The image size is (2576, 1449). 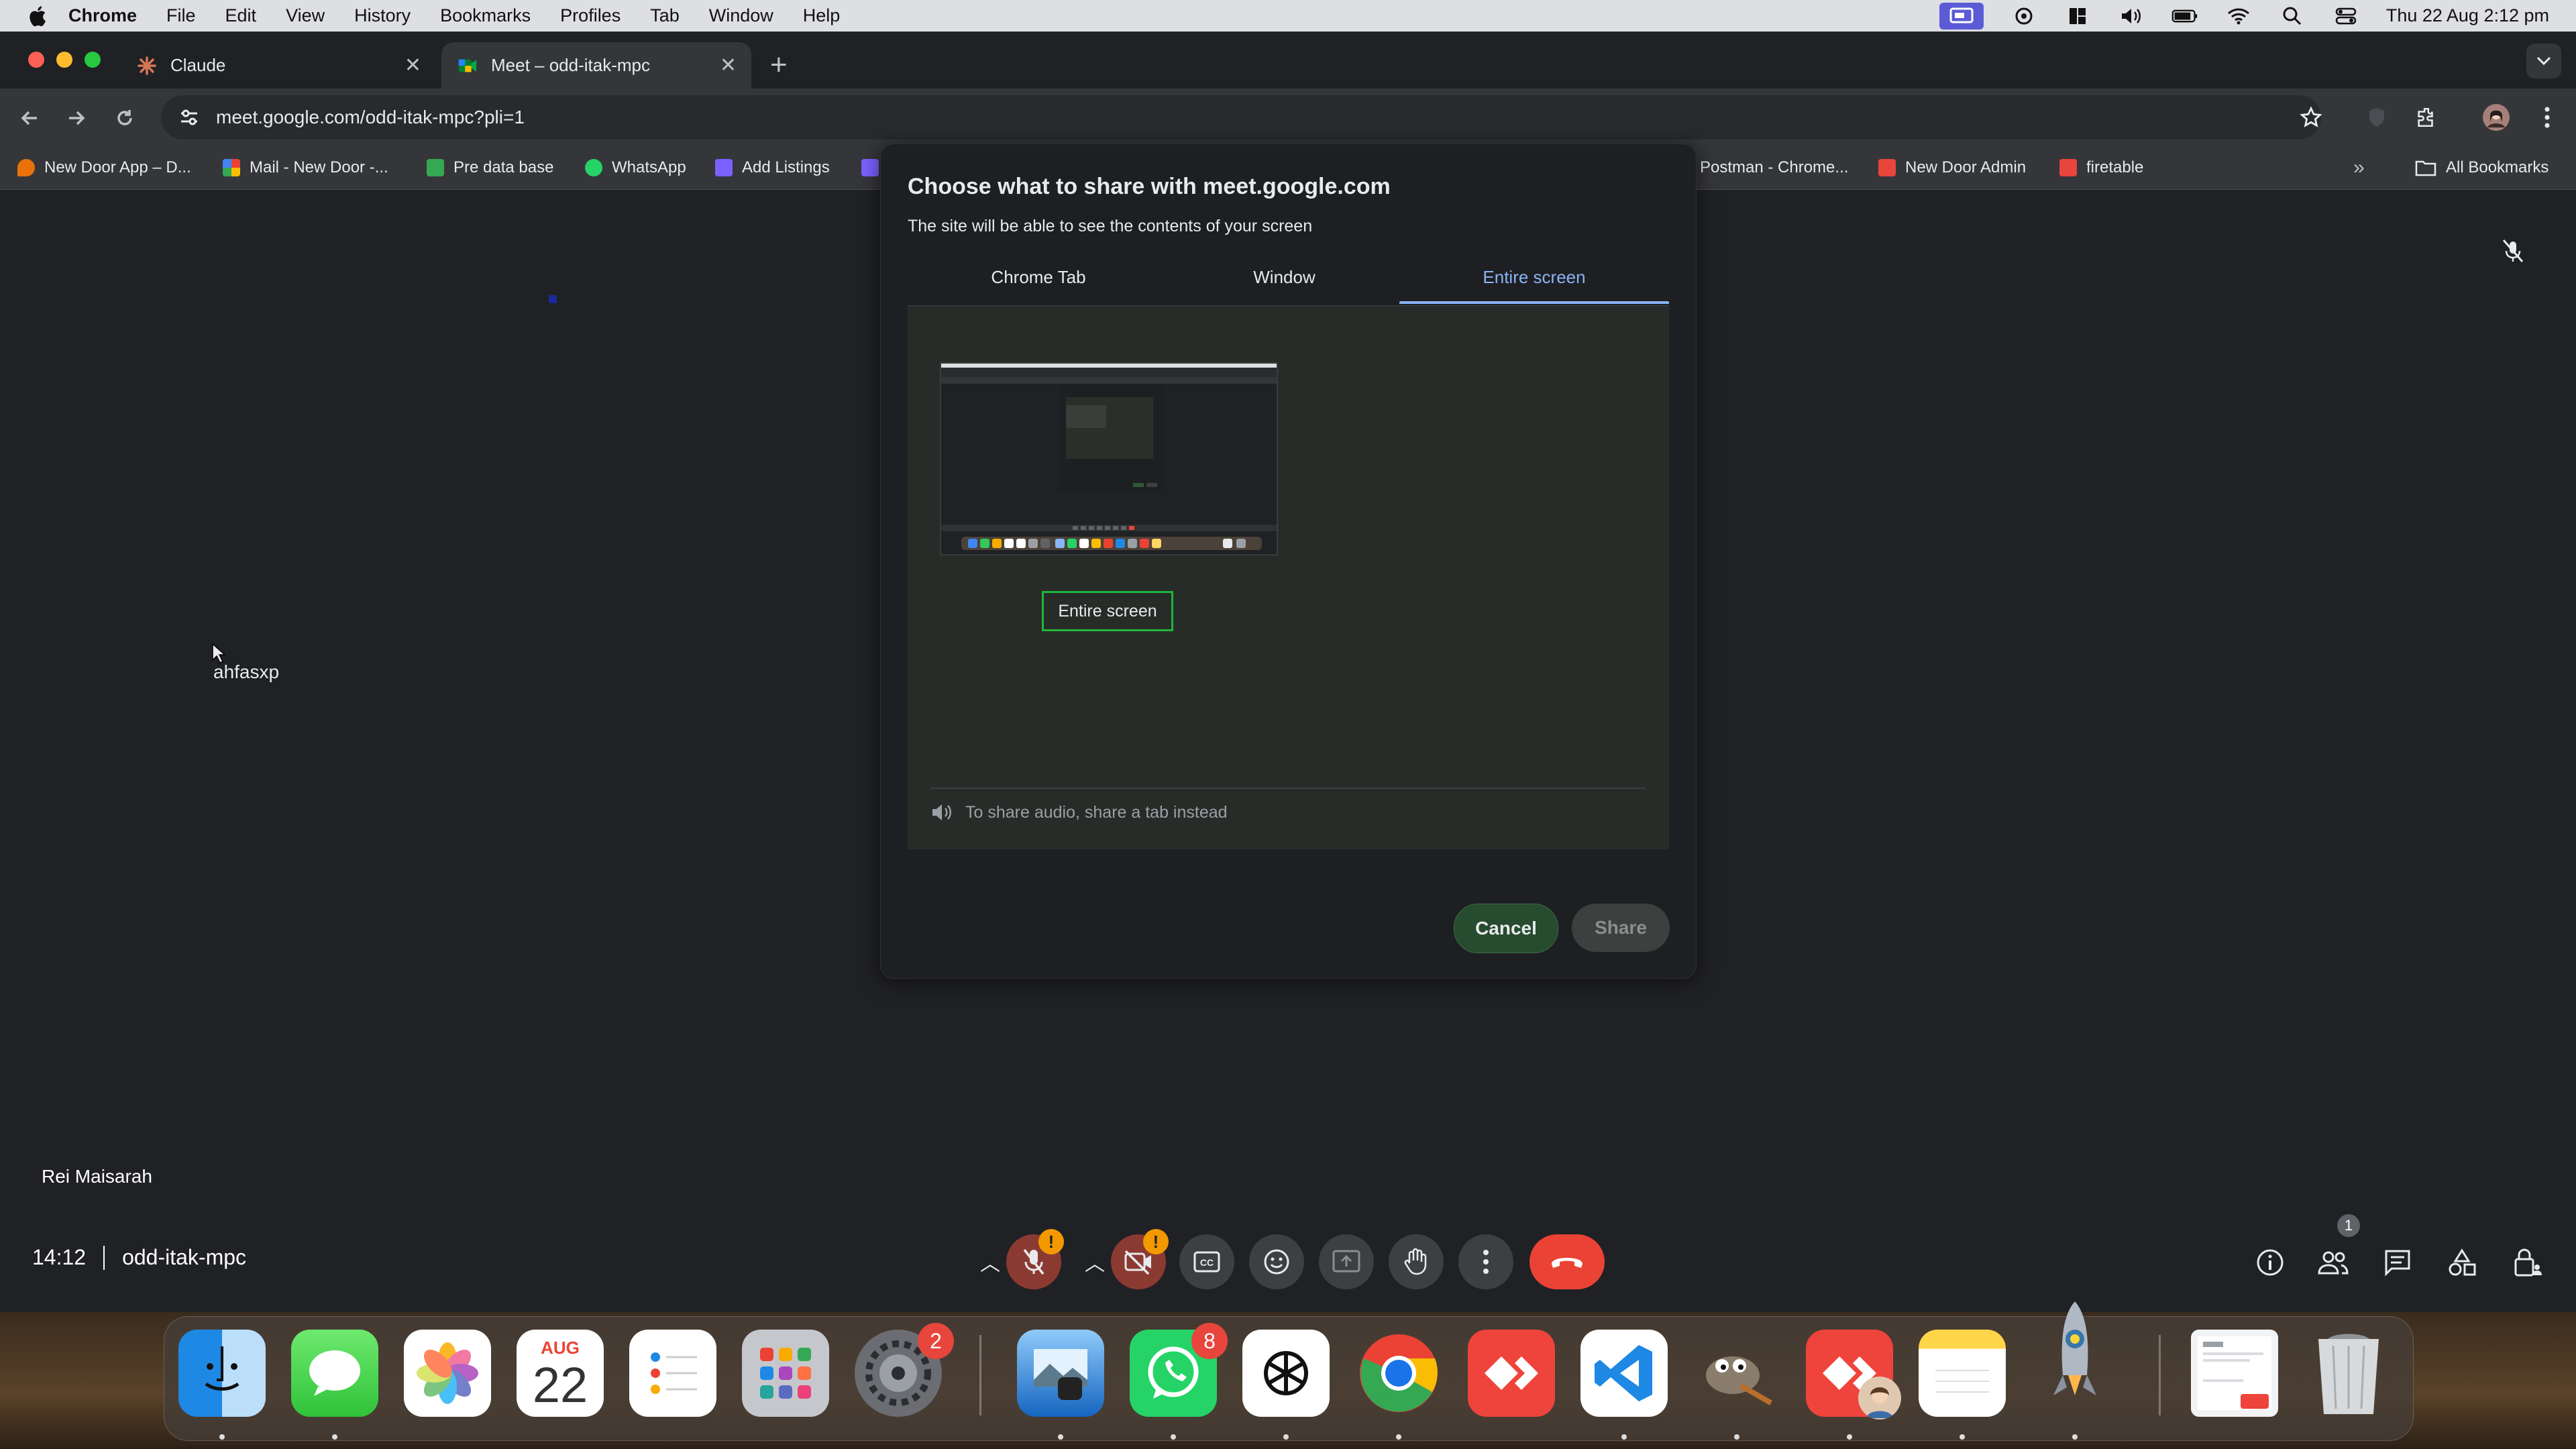 I want to click on more-options-button, so click(x=1485, y=1261).